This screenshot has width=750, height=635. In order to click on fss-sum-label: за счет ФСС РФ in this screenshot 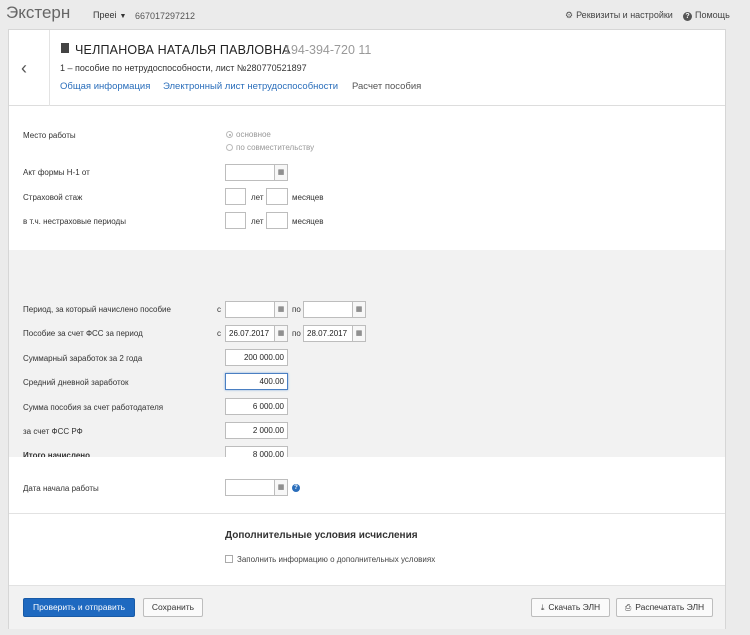, I will do `click(53, 431)`.